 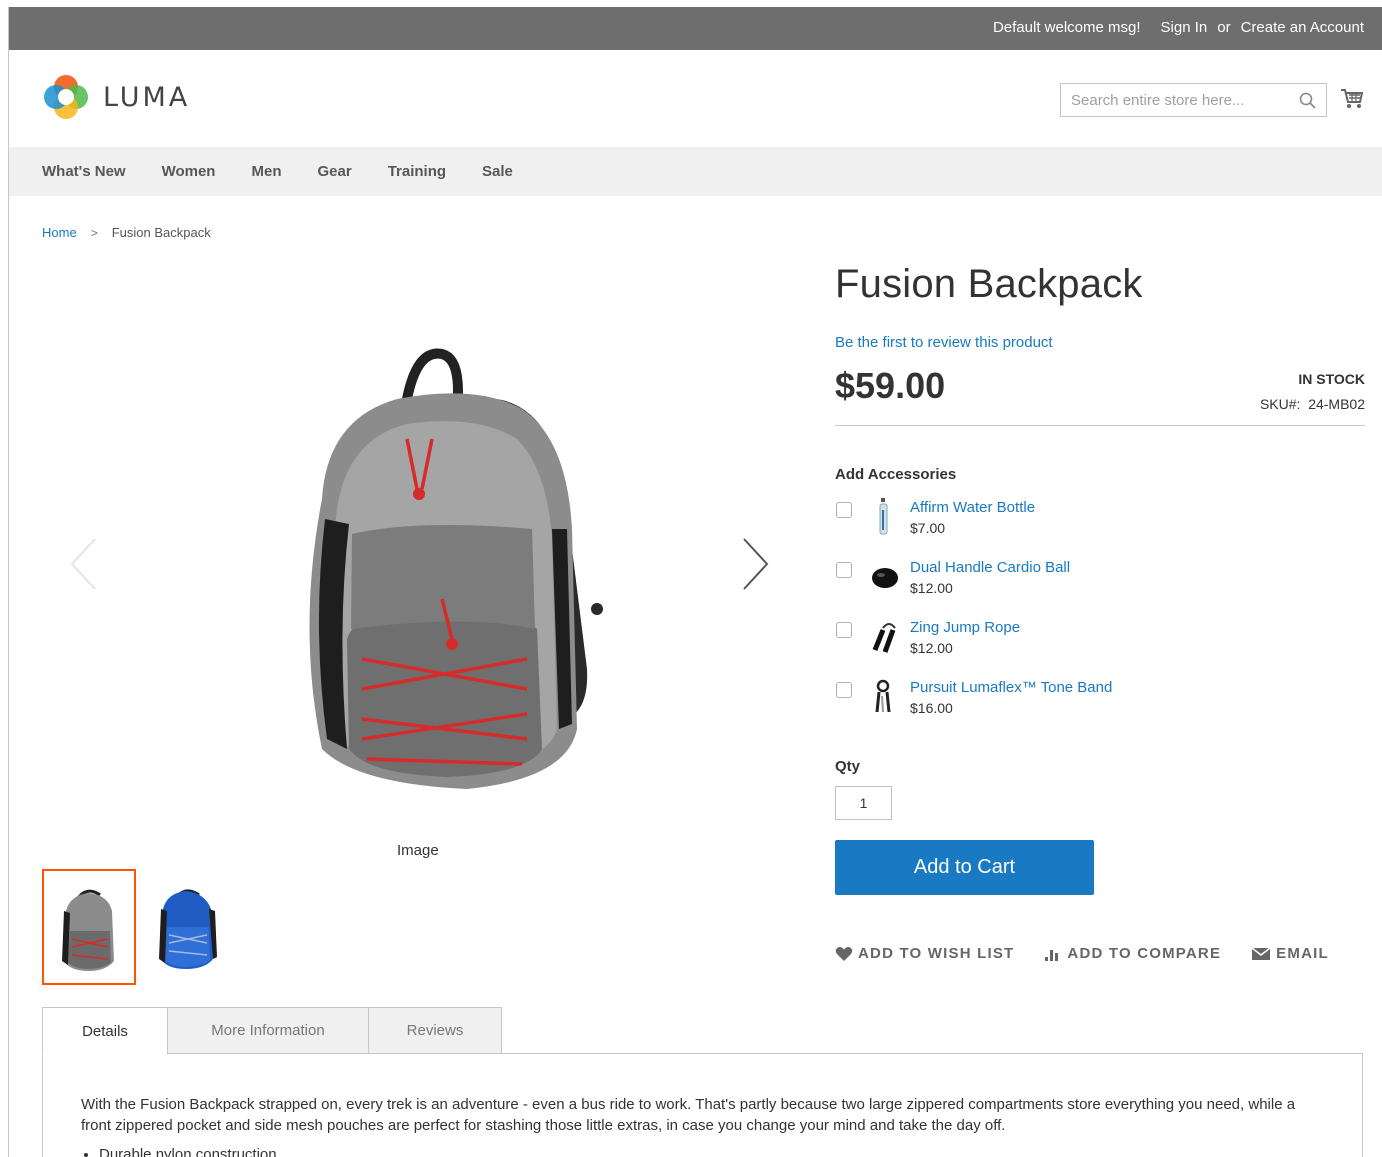 I want to click on gallery-thumbnail-gray, so click(x=89, y=927).